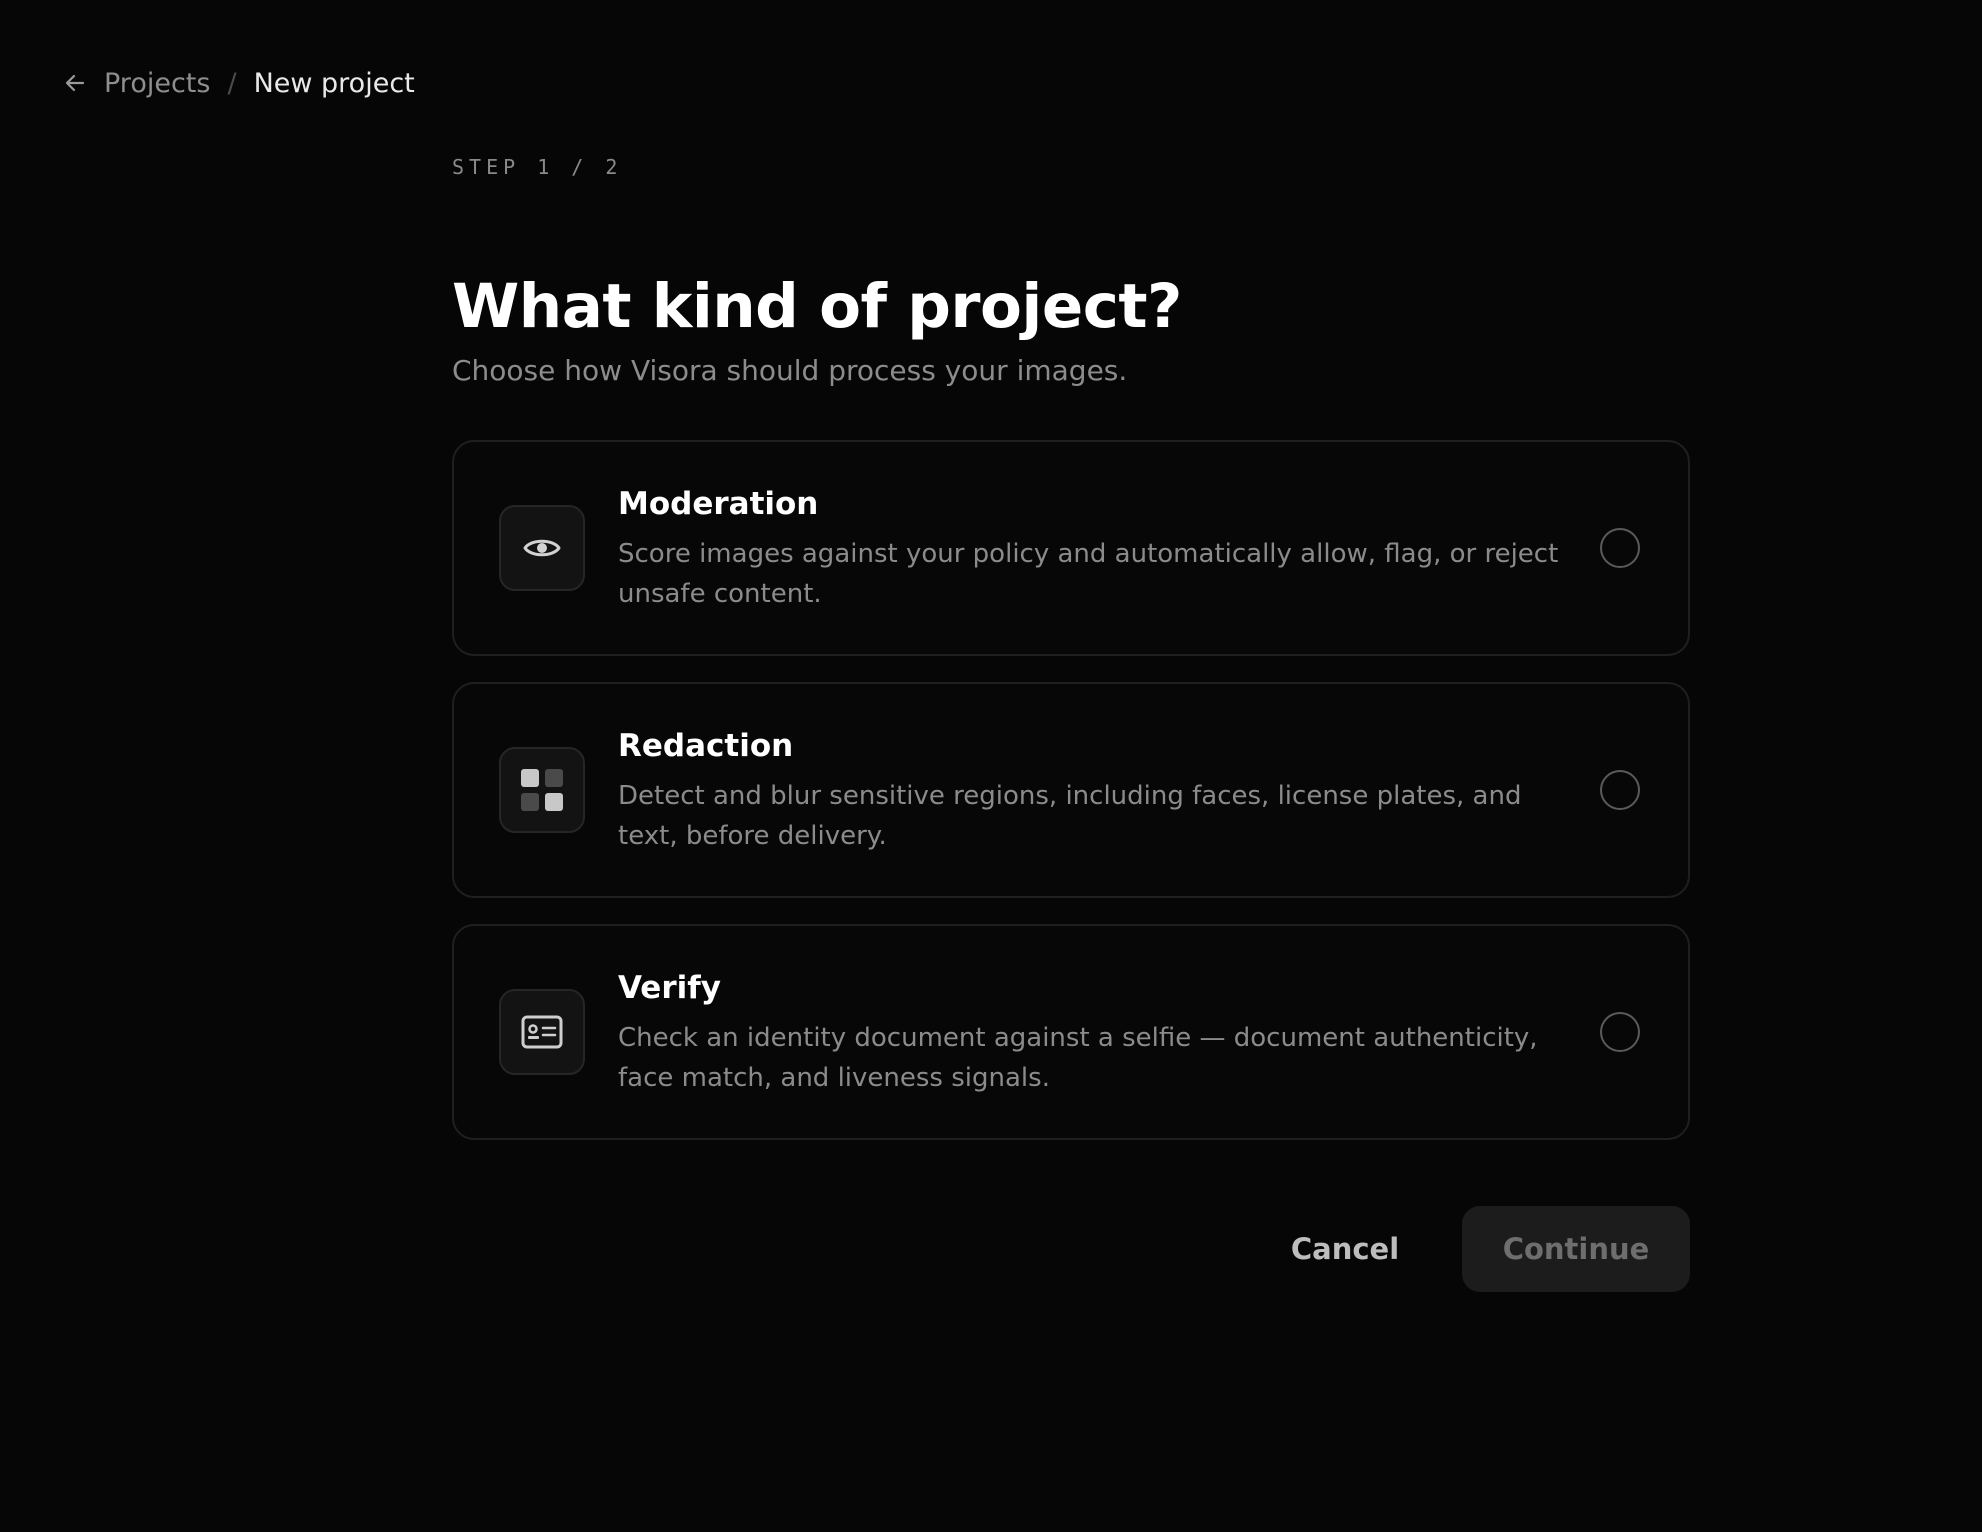  Describe the element at coordinates (817, 306) in the screenshot. I see `page-title: What kind of project?` at that location.